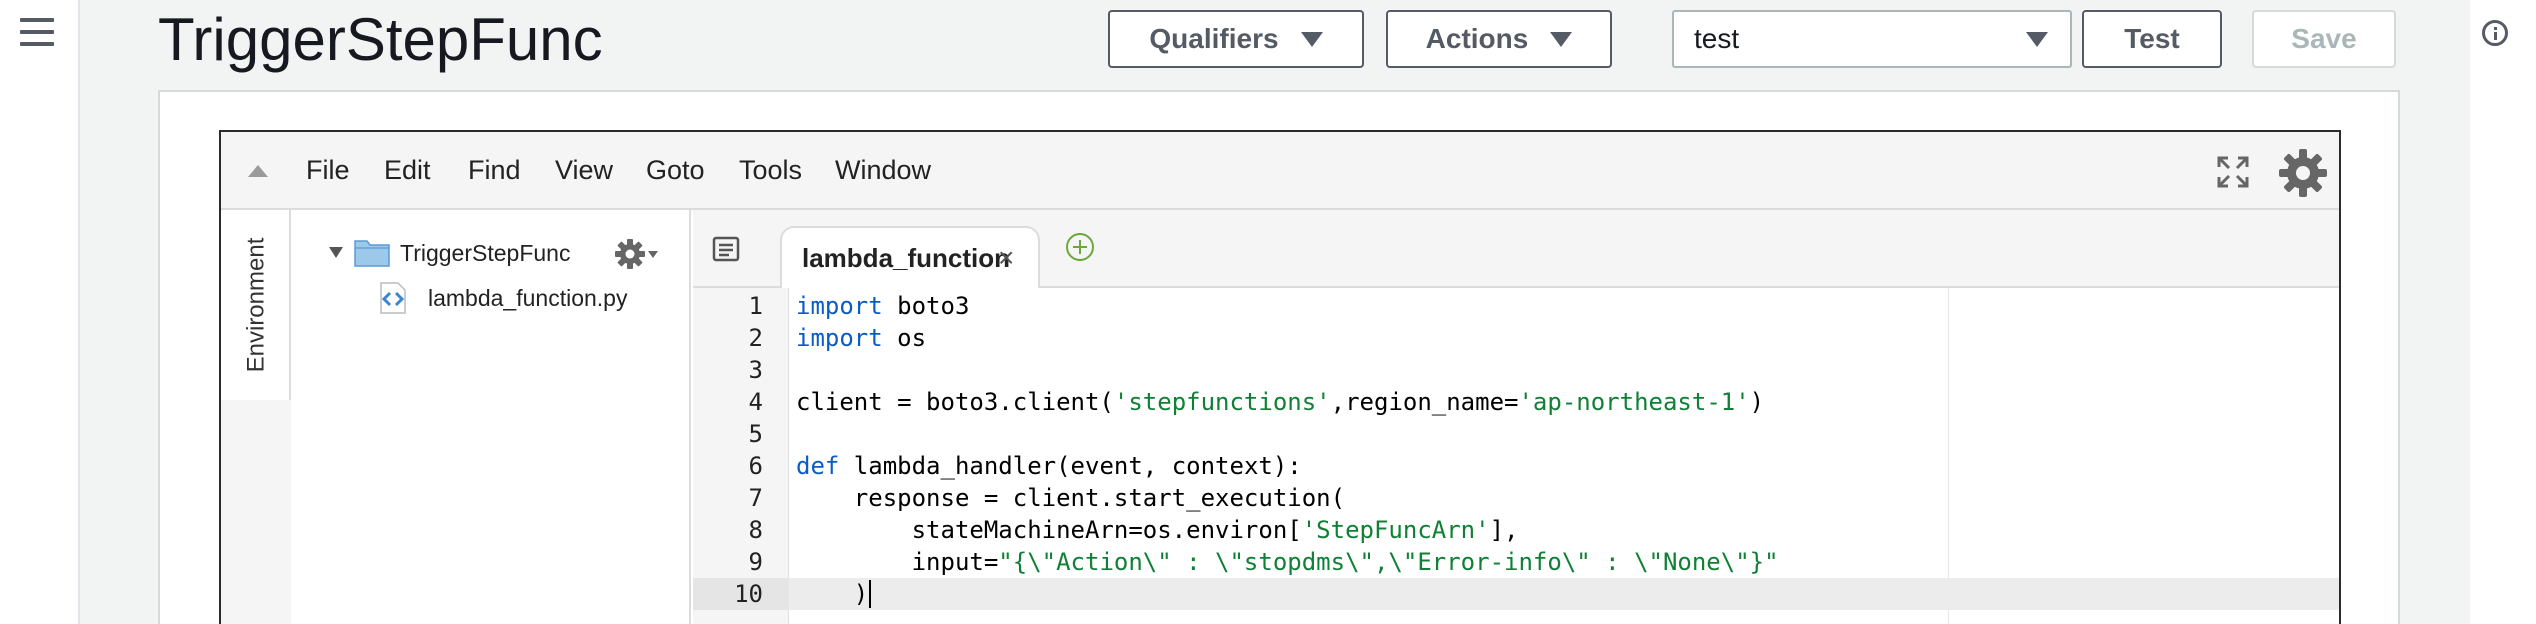 The image size is (2536, 624). What do you see at coordinates (755, 562) in the screenshot?
I see `line-number: 9` at bounding box center [755, 562].